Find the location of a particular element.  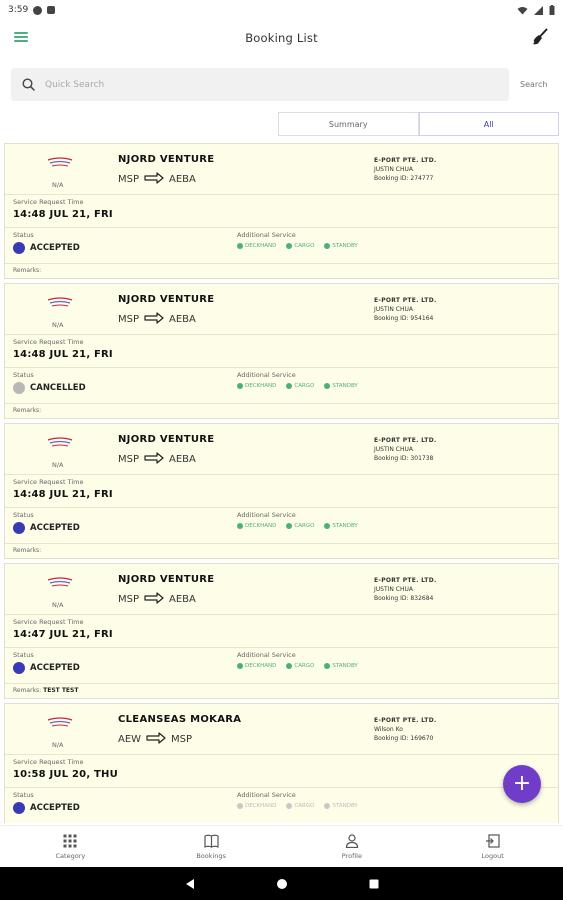

status-time: 3:59 is located at coordinates (18, 10).